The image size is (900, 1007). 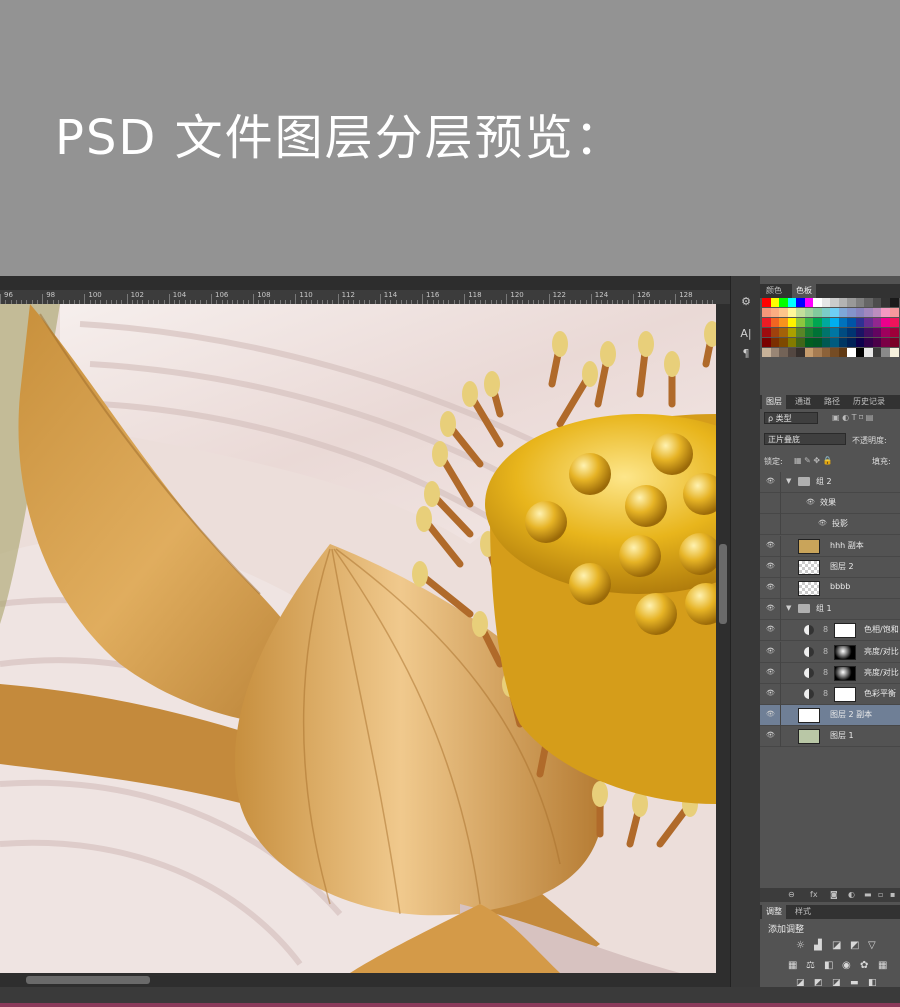 I want to click on layer-name: 色相/饱和, so click(x=881, y=629).